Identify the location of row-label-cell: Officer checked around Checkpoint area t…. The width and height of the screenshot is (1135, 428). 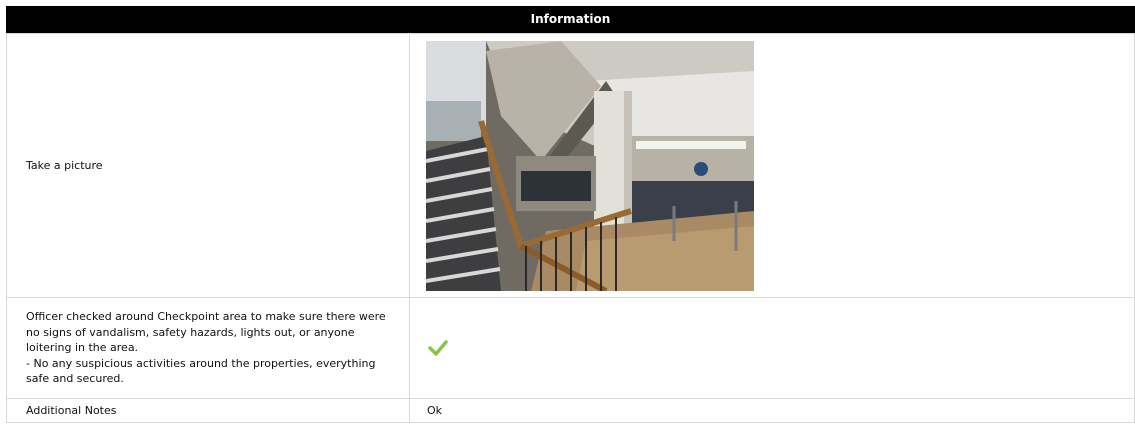
(208, 348).